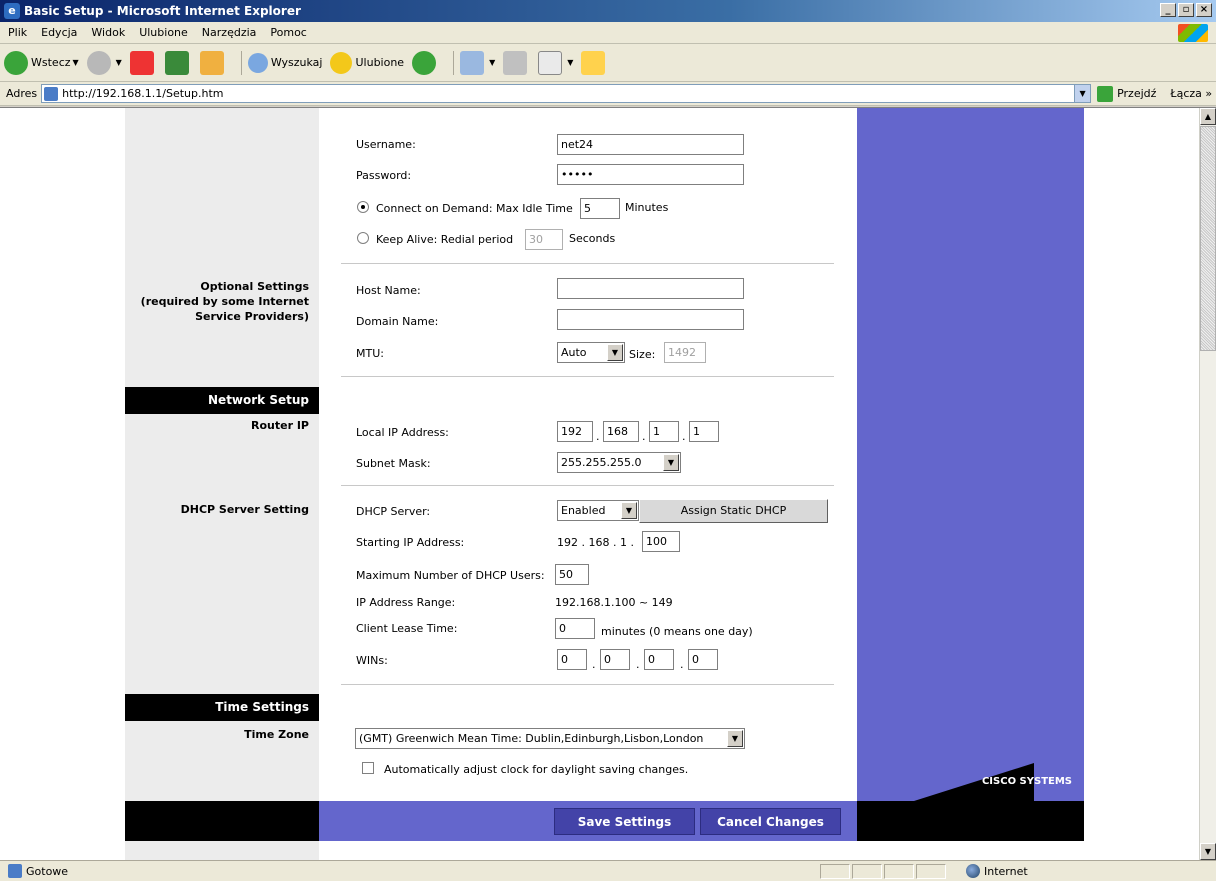 The height and width of the screenshot is (881, 1216). I want to click on back-button: Wstecz ▼, so click(41, 62).